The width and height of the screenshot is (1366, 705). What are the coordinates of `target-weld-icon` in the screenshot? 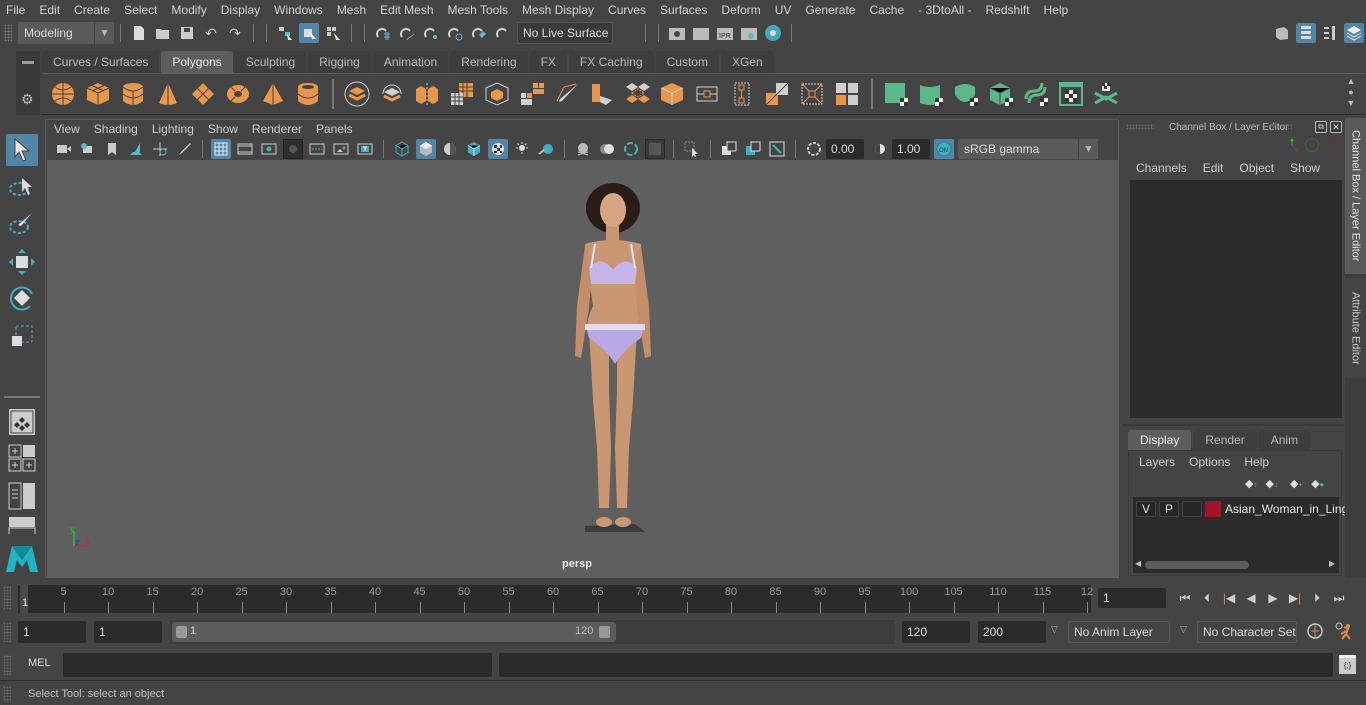 It's located at (742, 94).